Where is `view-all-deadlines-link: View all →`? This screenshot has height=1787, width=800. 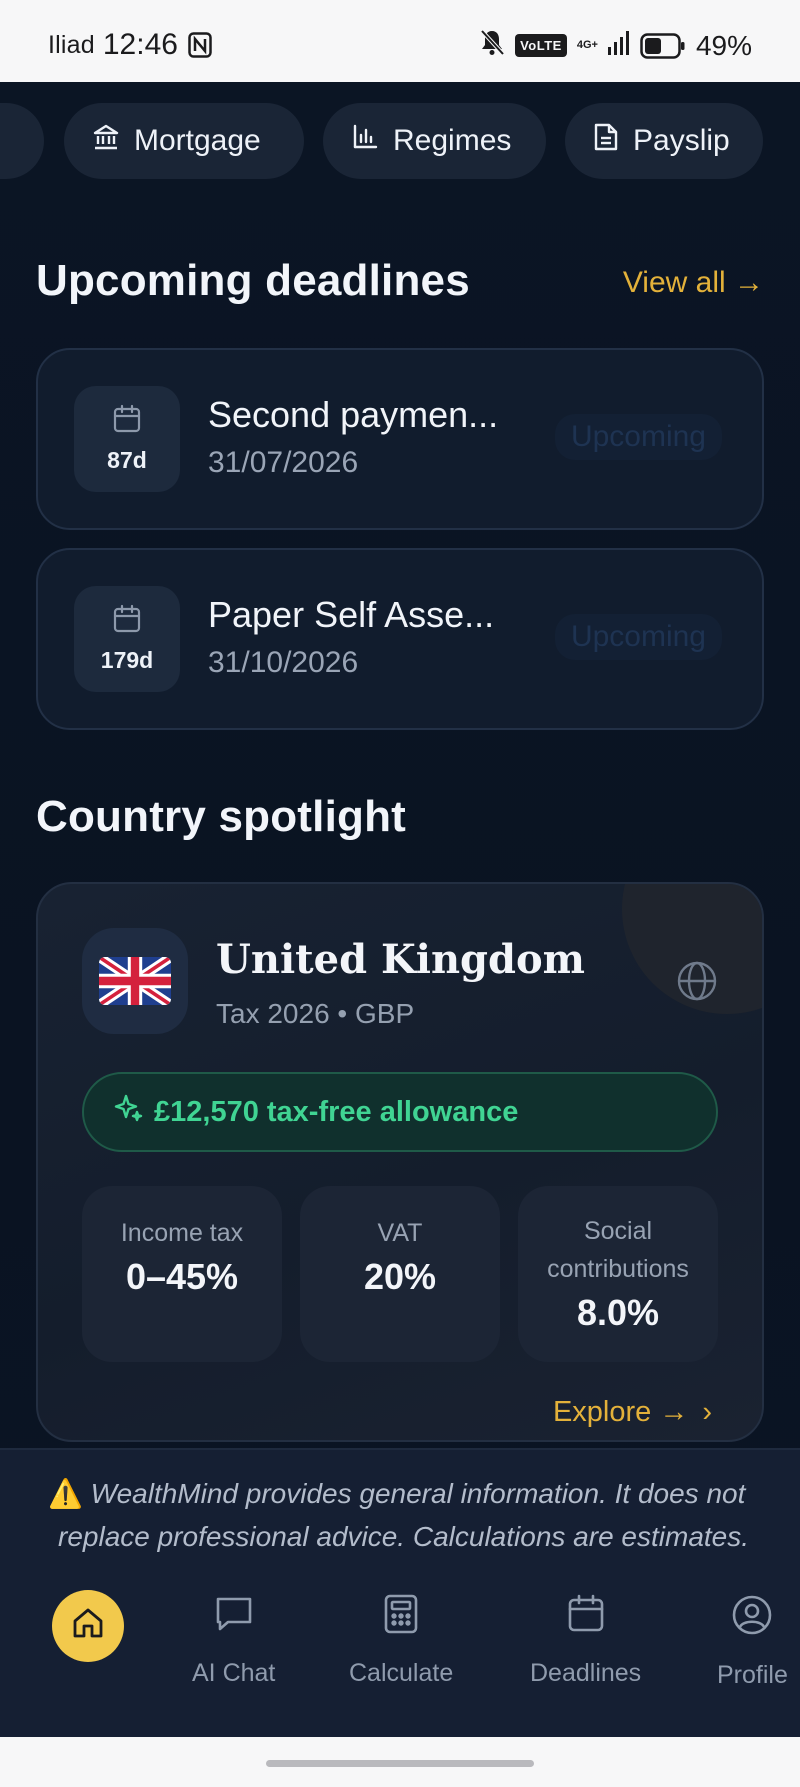 view-all-deadlines-link: View all → is located at coordinates (693, 283).